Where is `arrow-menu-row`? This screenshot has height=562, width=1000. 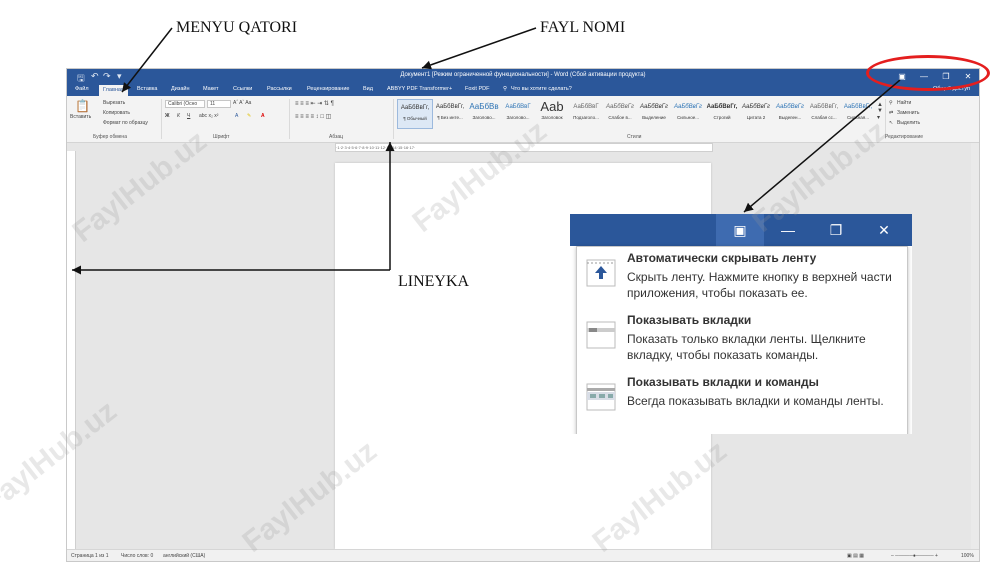 arrow-menu-row is located at coordinates (147, 60).